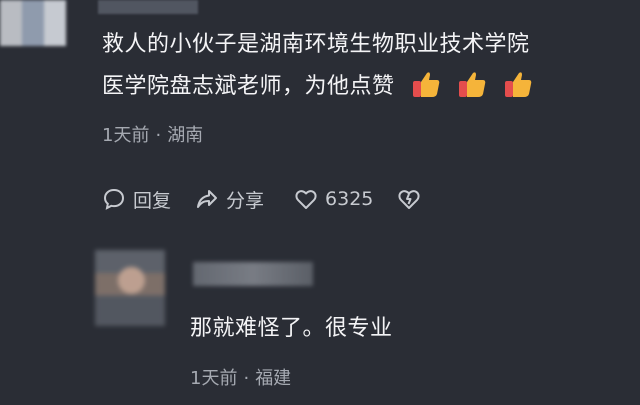  Describe the element at coordinates (245, 200) in the screenshot. I see `share-label: 分享` at that location.